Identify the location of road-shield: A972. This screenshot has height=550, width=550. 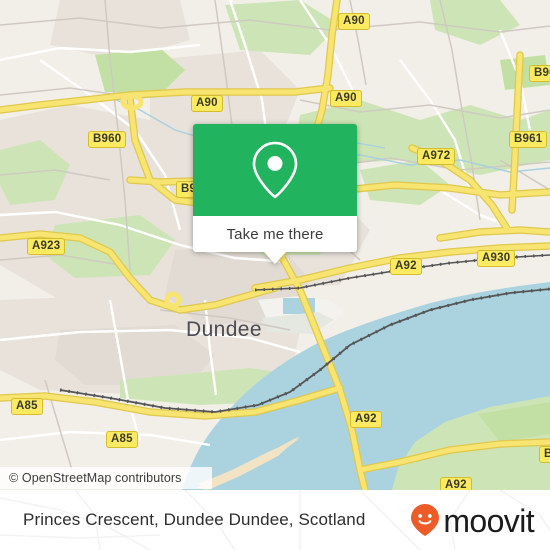
(436, 157).